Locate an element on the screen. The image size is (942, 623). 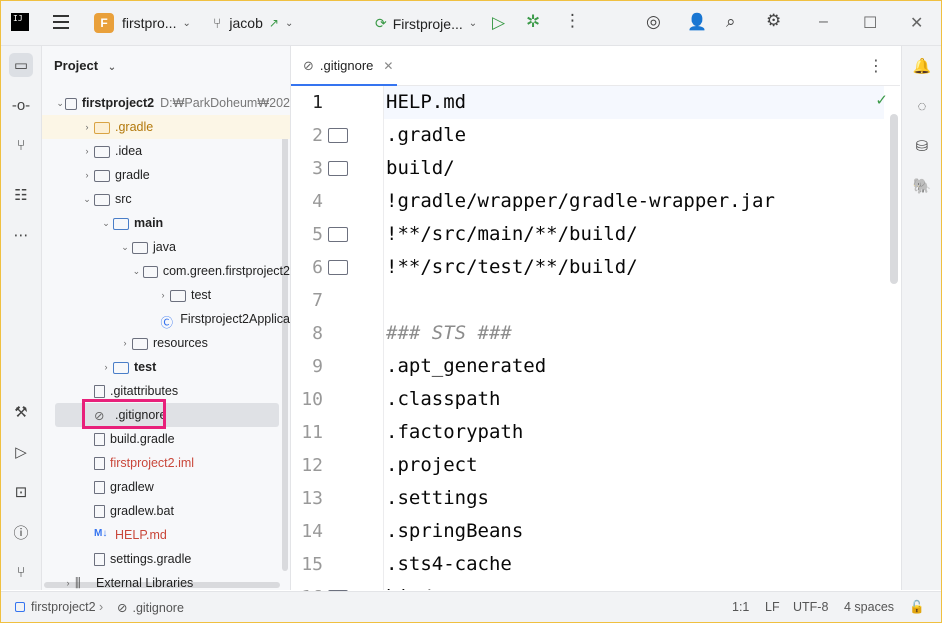
problems-icon: ⓘ is located at coordinates (21, 532).